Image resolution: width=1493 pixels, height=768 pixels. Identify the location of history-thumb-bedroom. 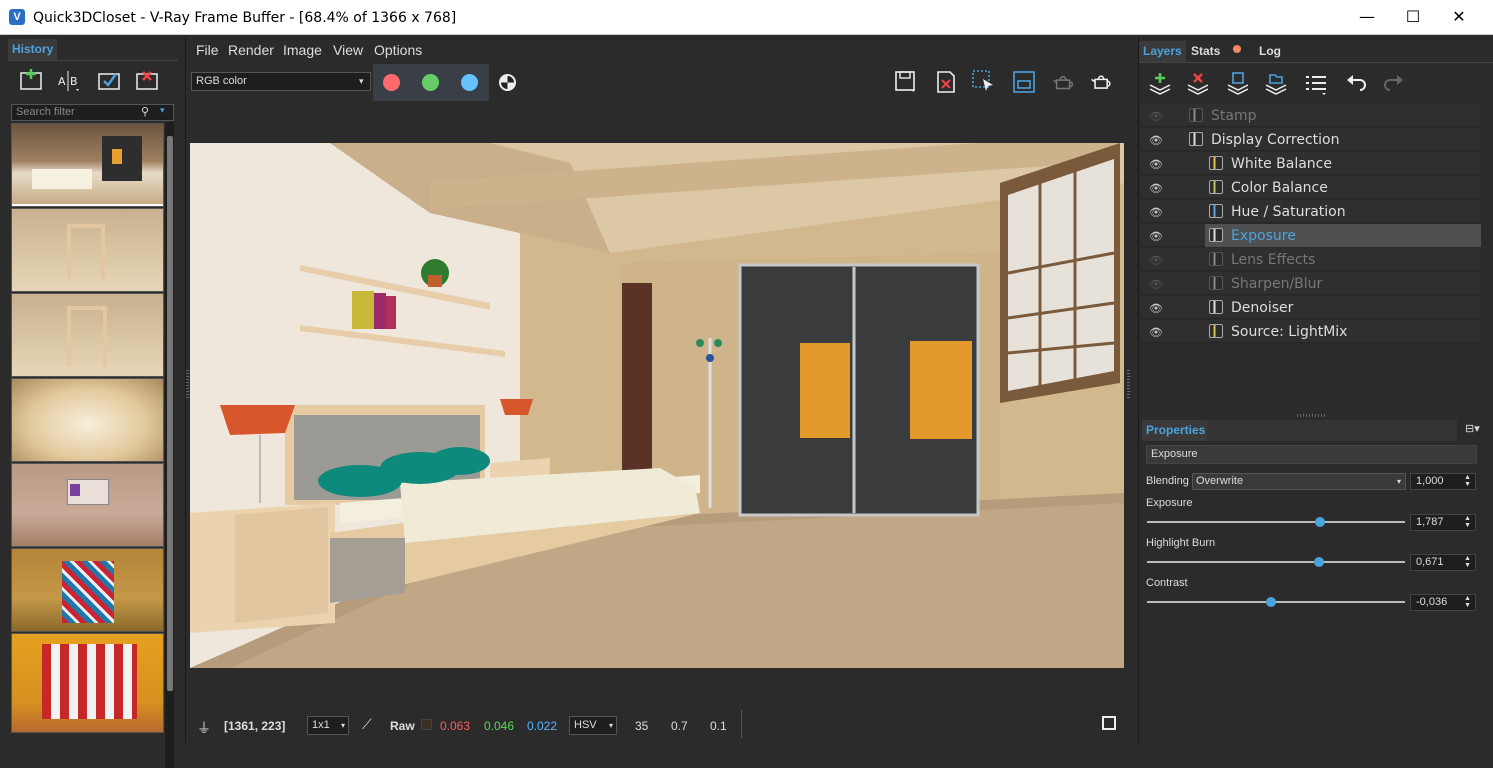
(87, 165).